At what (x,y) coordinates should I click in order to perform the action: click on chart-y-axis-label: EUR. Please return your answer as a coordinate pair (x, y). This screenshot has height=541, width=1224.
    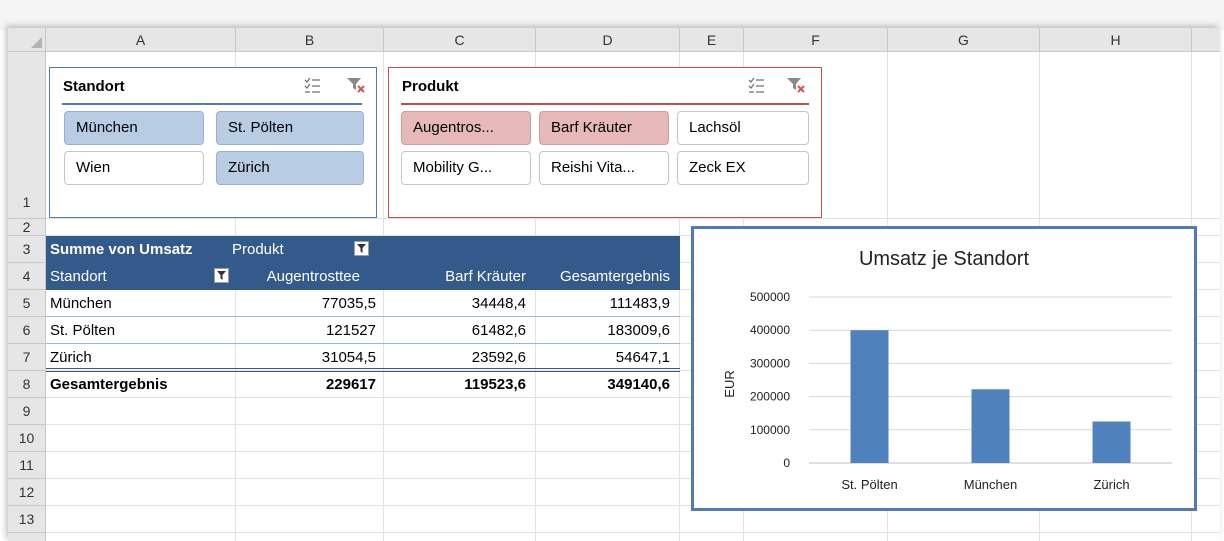
    Looking at the image, I should click on (729, 383).